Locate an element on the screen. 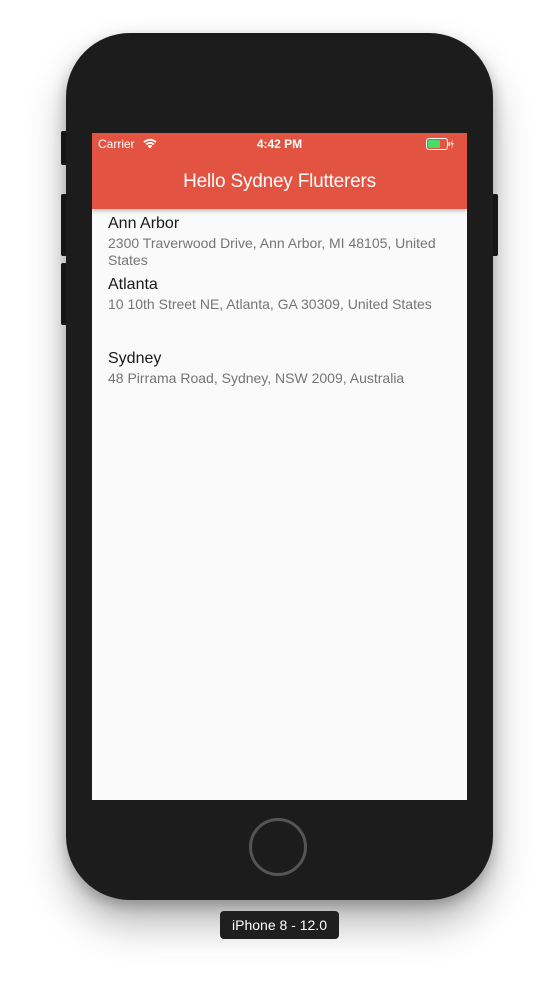 This screenshot has width=559, height=981. location-name: Atlanta is located at coordinates (133, 284).